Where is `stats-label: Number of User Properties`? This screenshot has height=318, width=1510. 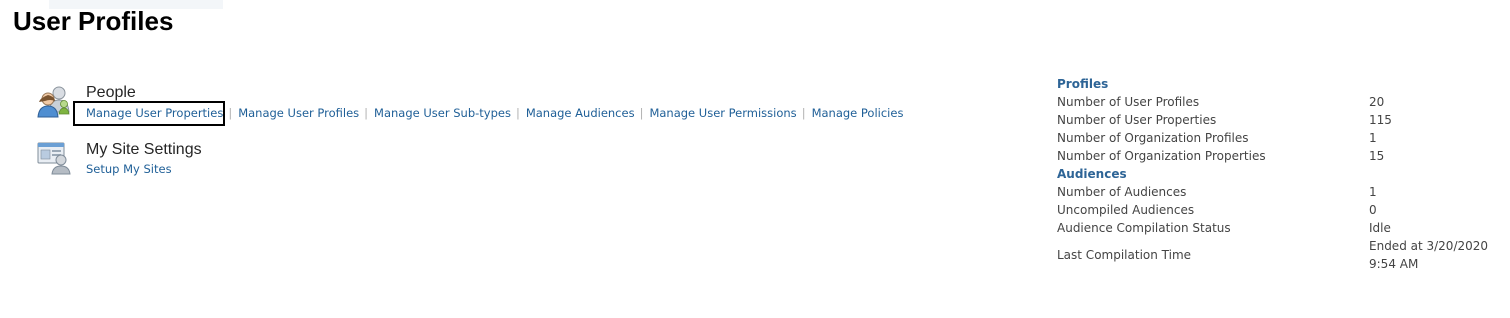 stats-label: Number of User Properties is located at coordinates (1137, 120).